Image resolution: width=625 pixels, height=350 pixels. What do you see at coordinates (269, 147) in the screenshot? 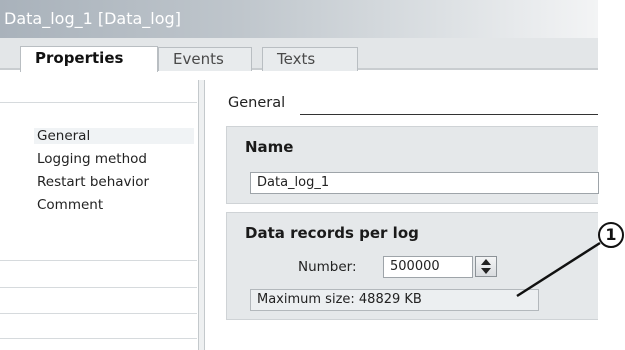
I see `name-group-title: Name` at bounding box center [269, 147].